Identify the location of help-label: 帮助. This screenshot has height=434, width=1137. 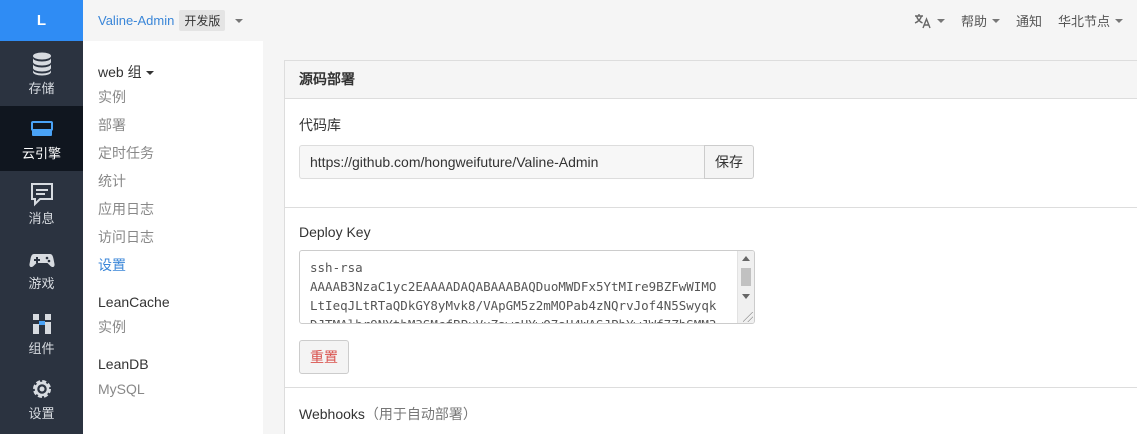
(973, 21).